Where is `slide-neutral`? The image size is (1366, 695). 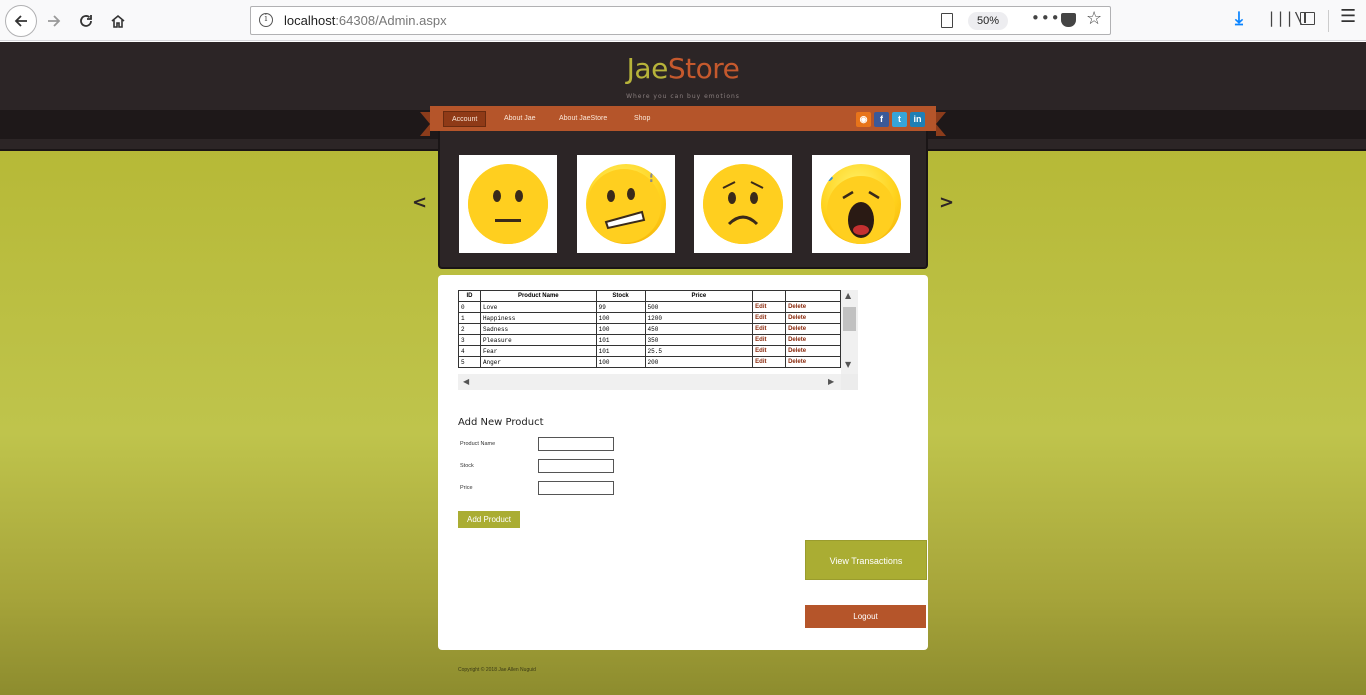 slide-neutral is located at coordinates (508, 204).